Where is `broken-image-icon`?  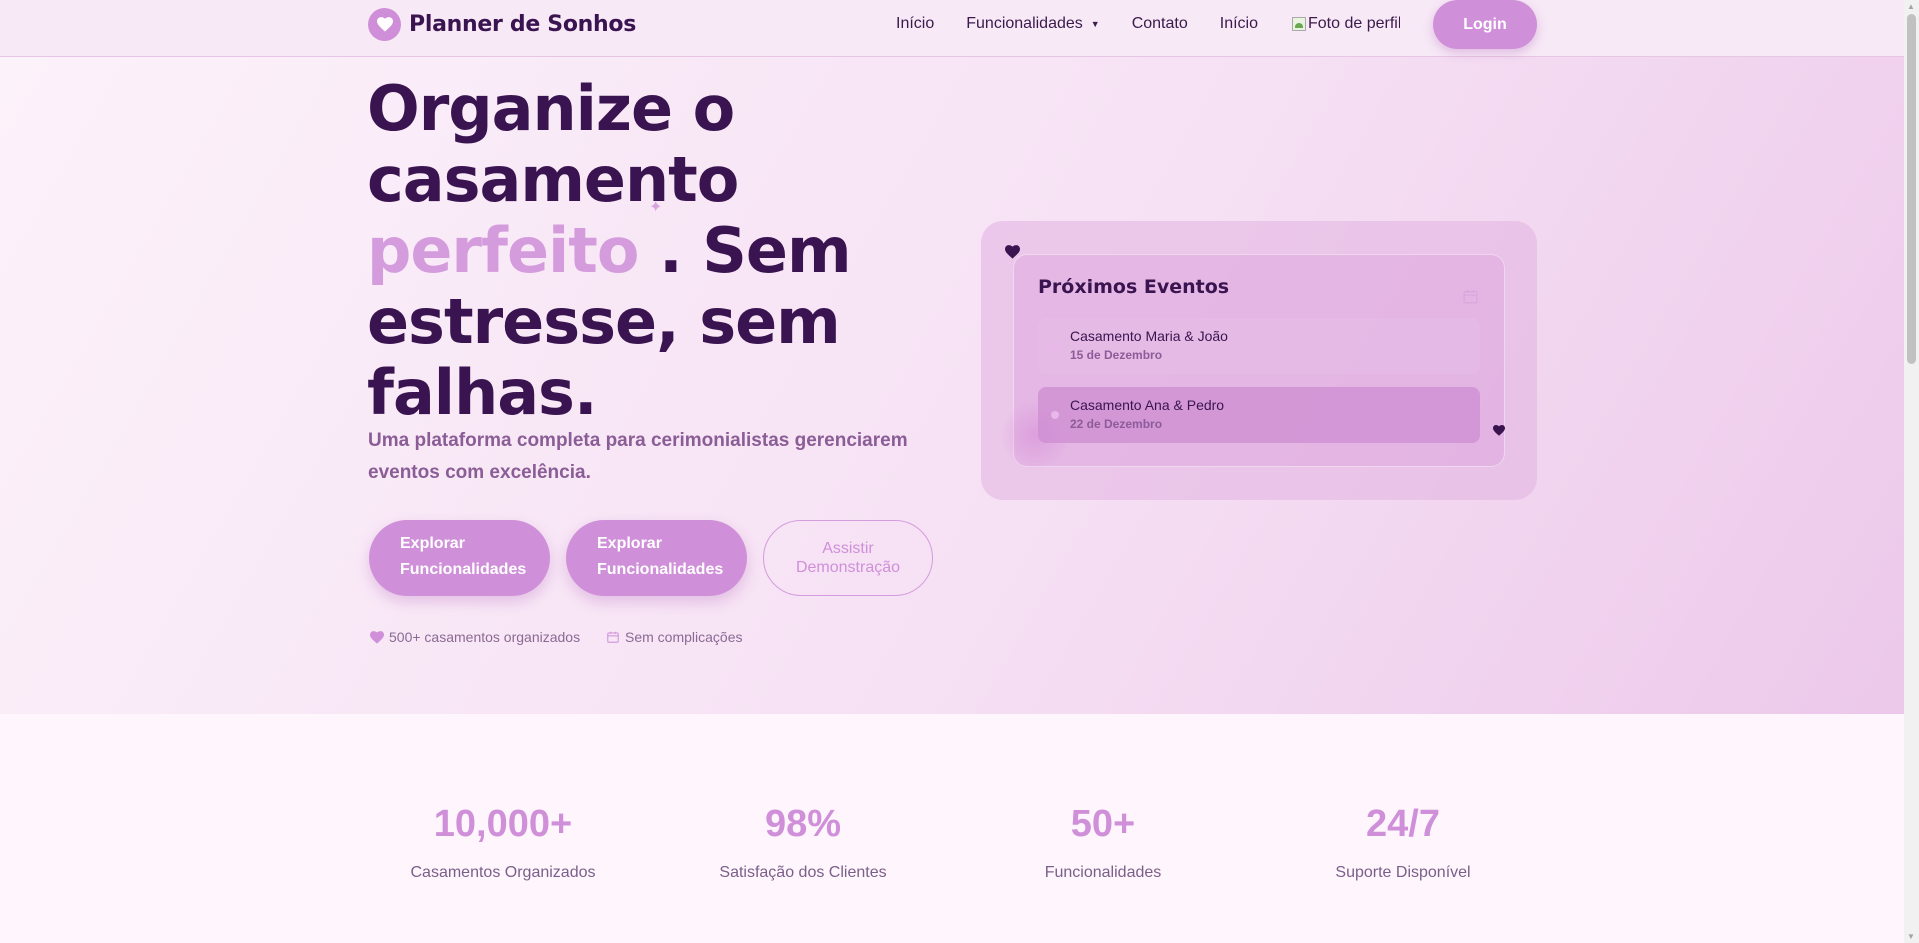
broken-image-icon is located at coordinates (1299, 24).